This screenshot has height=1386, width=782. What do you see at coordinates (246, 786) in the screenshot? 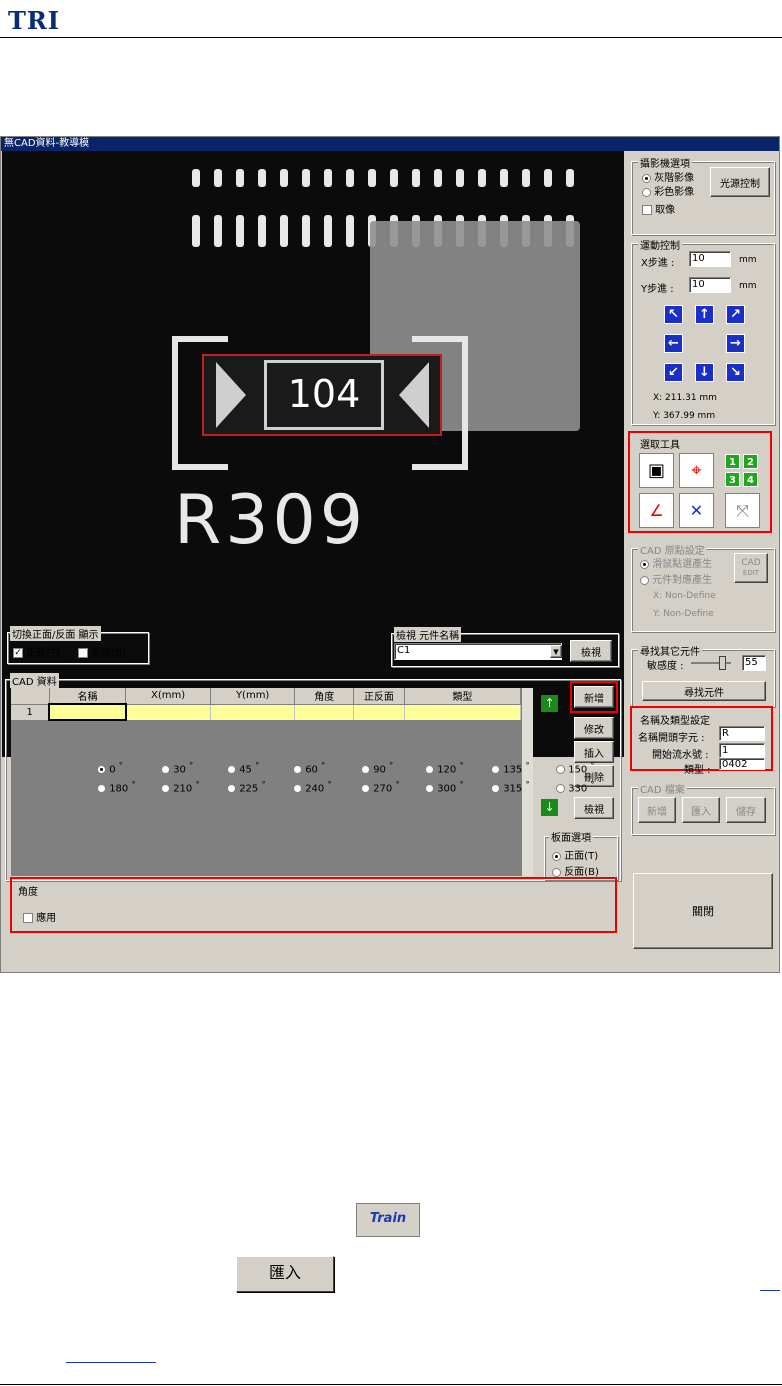
I see `angle-radio-225: 225 °` at bounding box center [246, 786].